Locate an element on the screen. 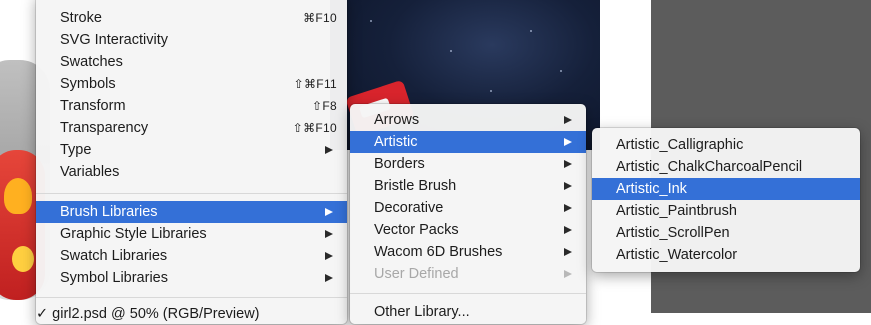  menu-item-label: Symbols is located at coordinates (88, 84).